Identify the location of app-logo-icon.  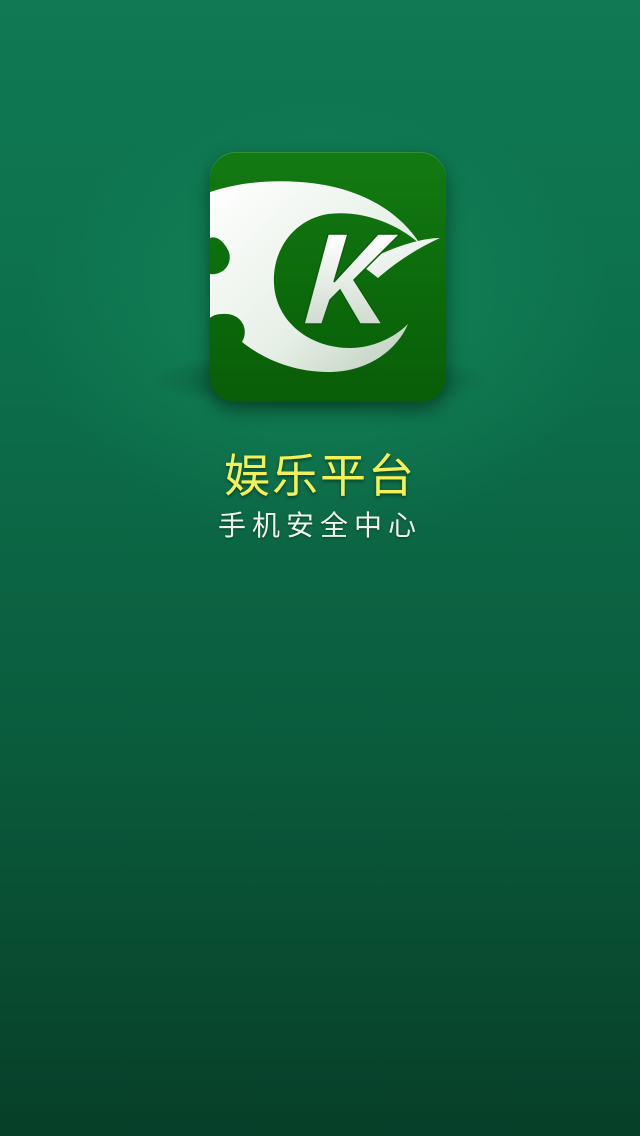
(328, 277).